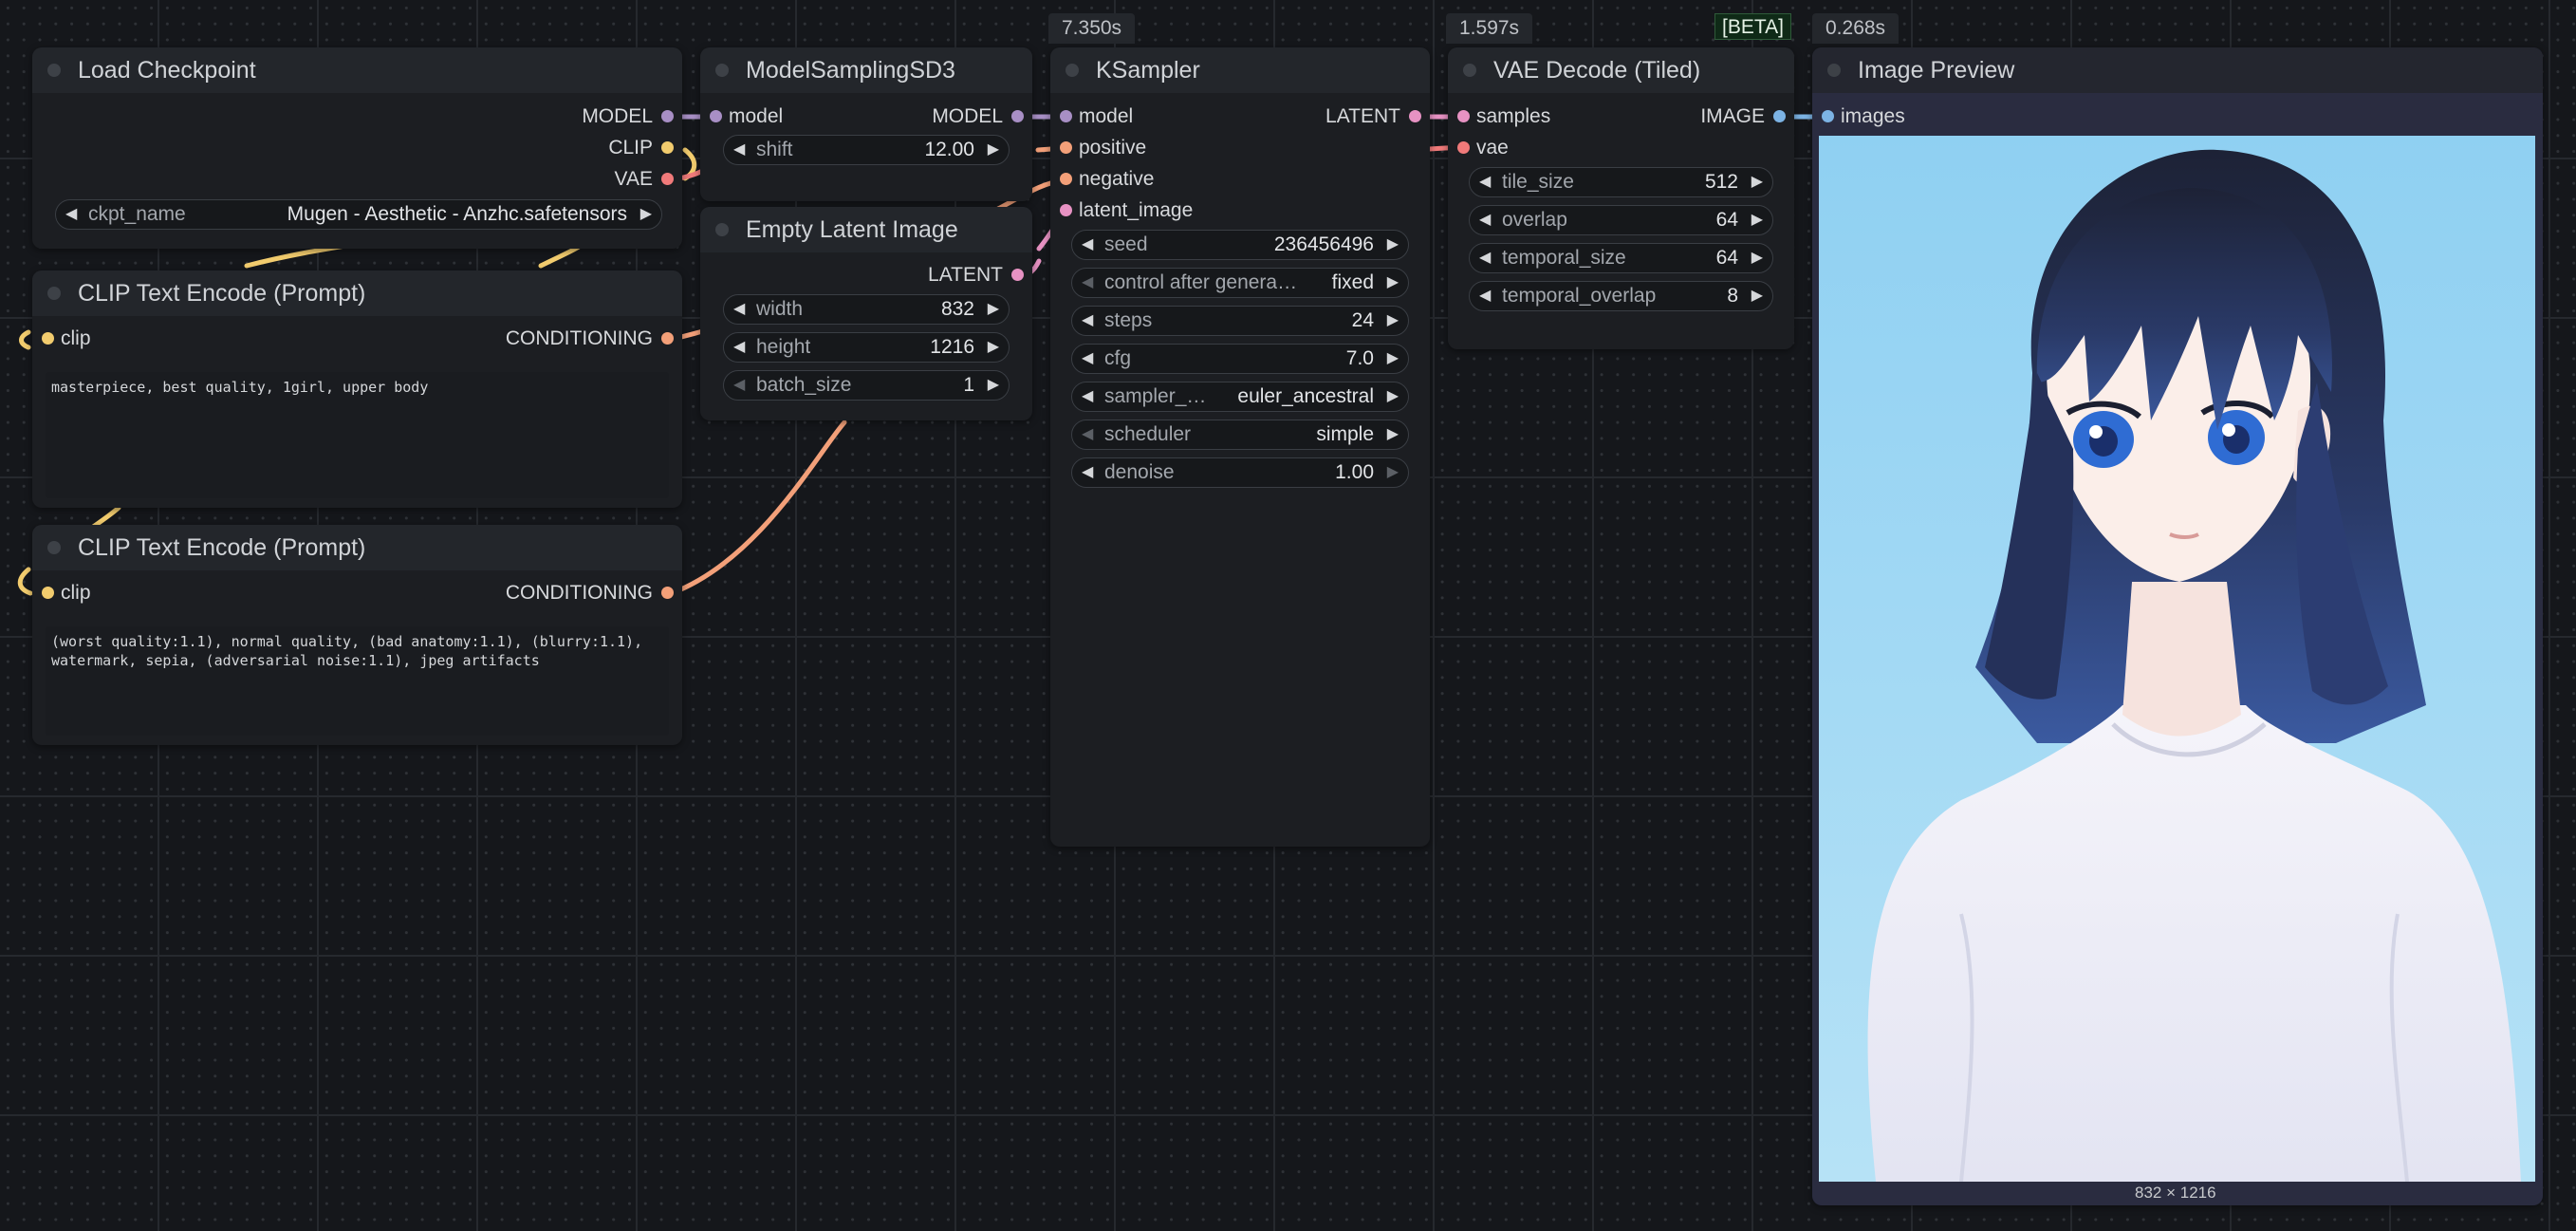 This screenshot has width=2576, height=1231. Describe the element at coordinates (1240, 245) in the screenshot. I see `seed-widget: ◀ seed 236456496 ▶` at that location.